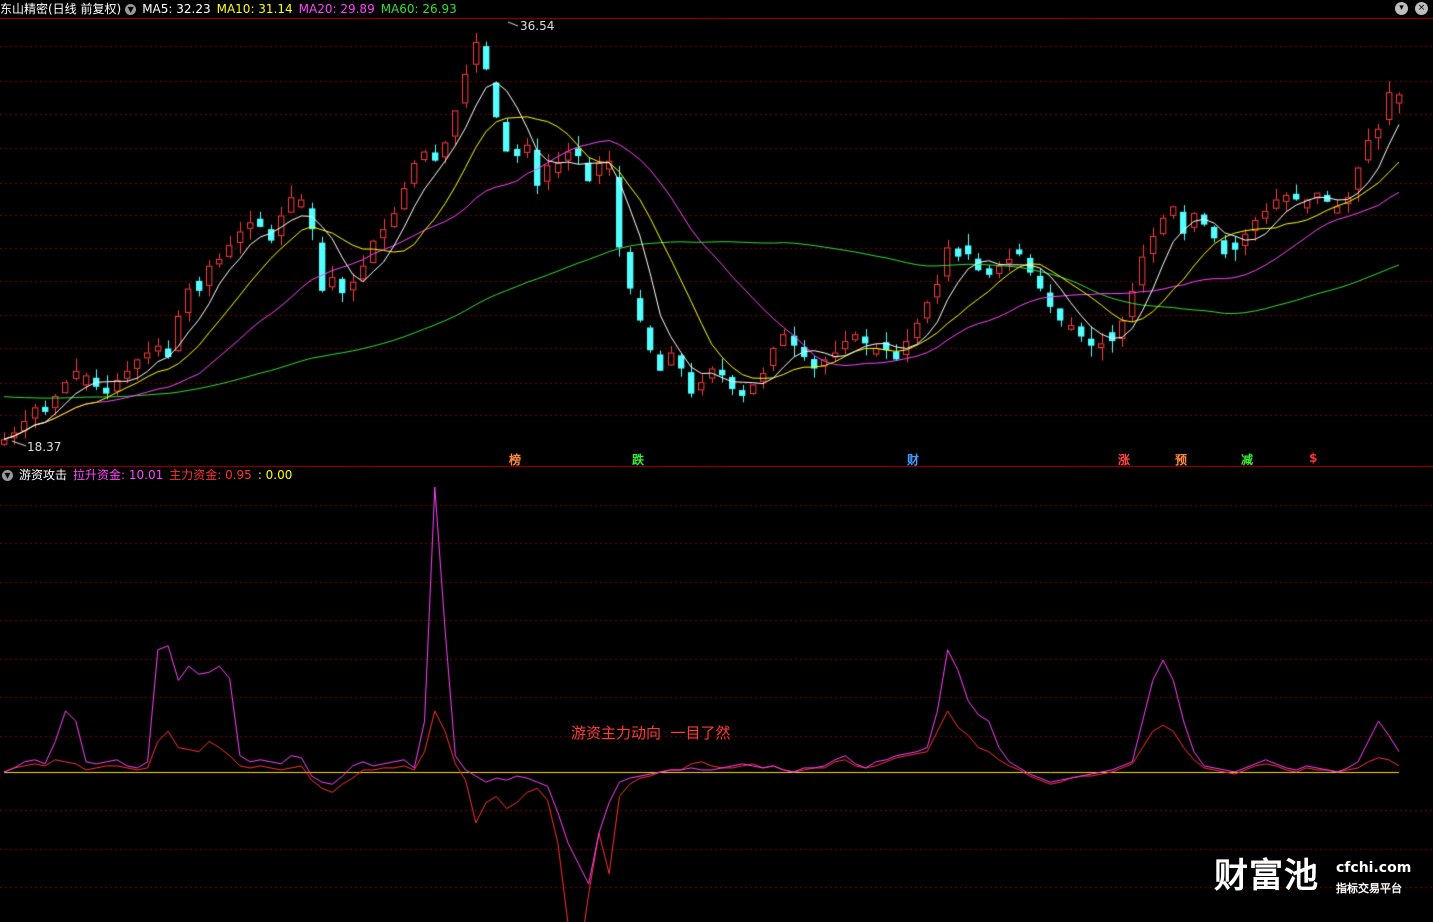 The width and height of the screenshot is (1433, 922). What do you see at coordinates (1369, 888) in the screenshot?
I see `logo-tagline: 指标交易平台` at bounding box center [1369, 888].